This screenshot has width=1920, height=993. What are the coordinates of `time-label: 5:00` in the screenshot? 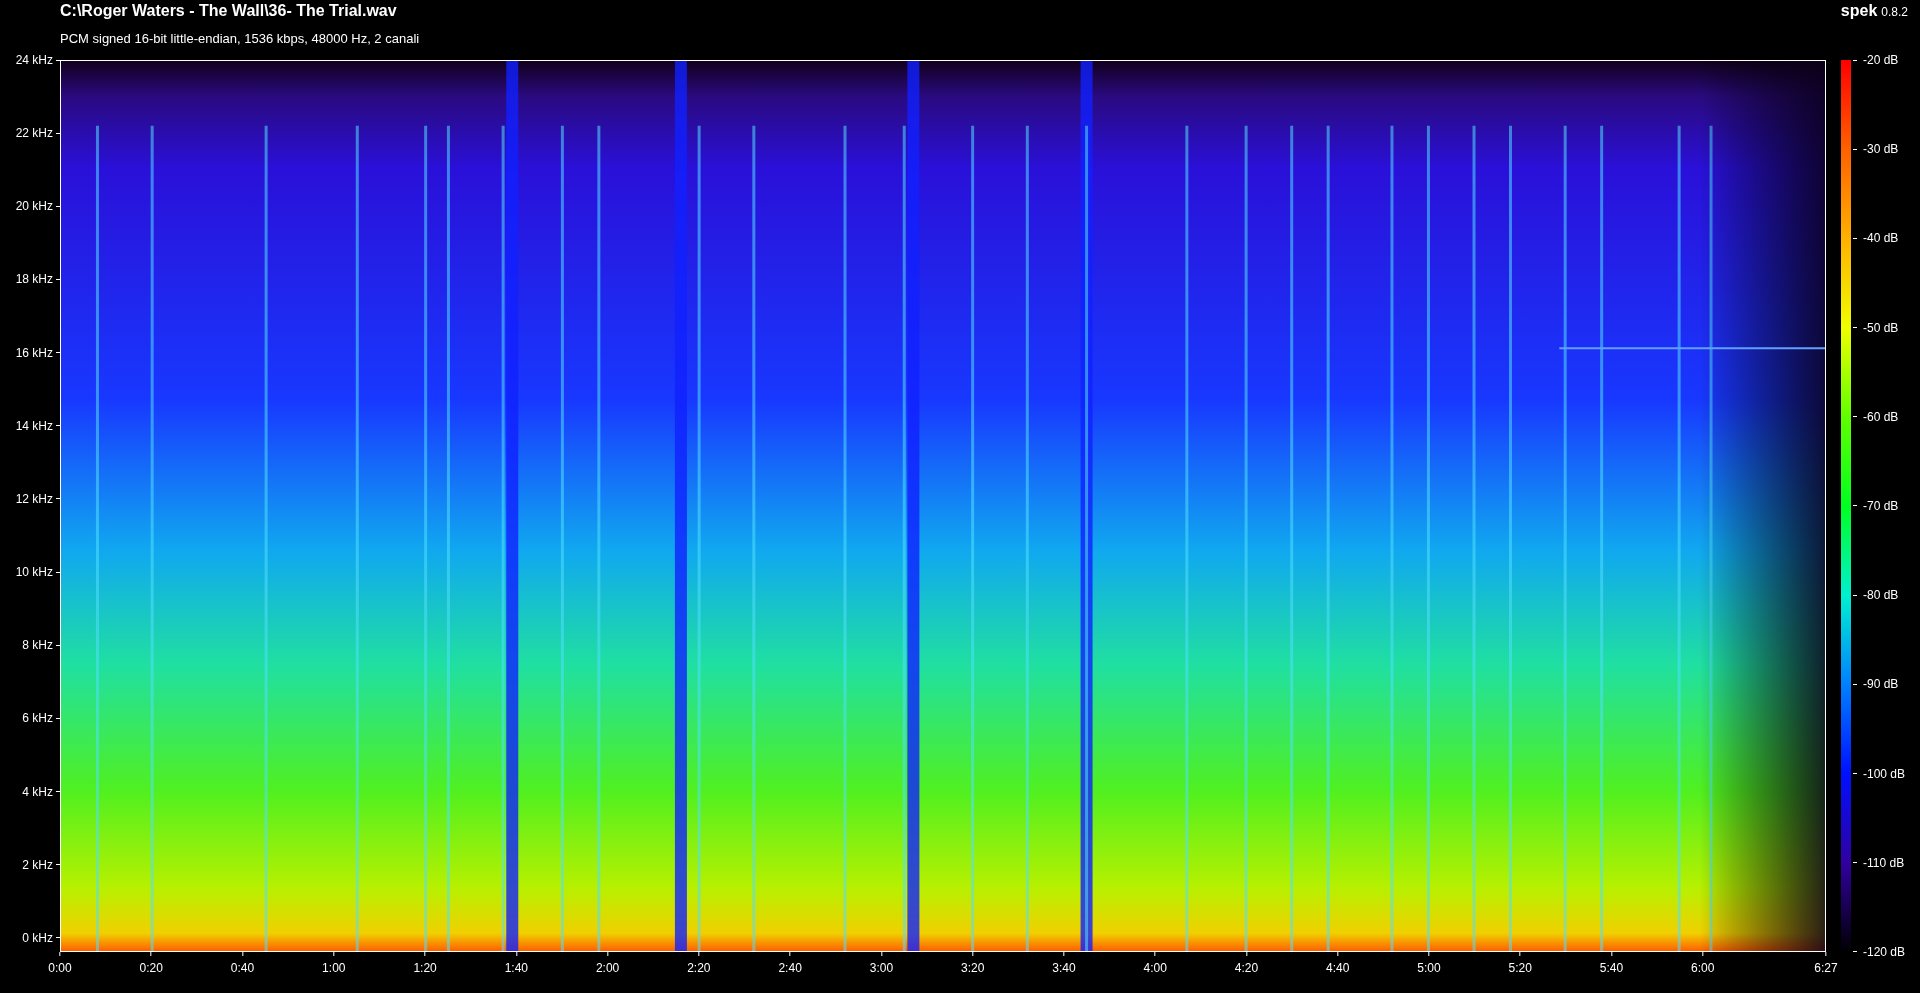 It's located at (1429, 968).